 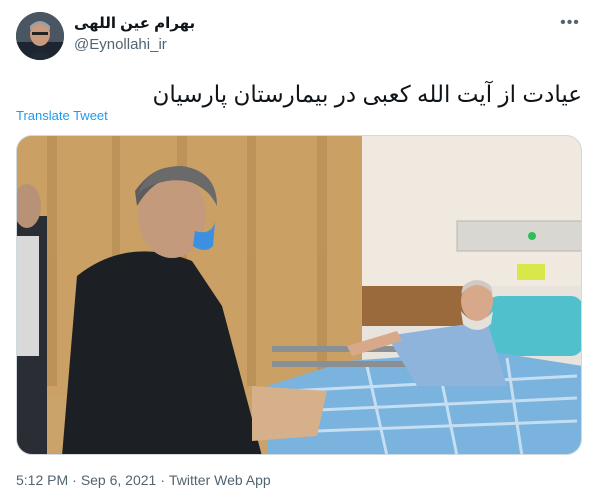 I want to click on tweet-date: Sep 6, 2021, so click(x=119, y=480).